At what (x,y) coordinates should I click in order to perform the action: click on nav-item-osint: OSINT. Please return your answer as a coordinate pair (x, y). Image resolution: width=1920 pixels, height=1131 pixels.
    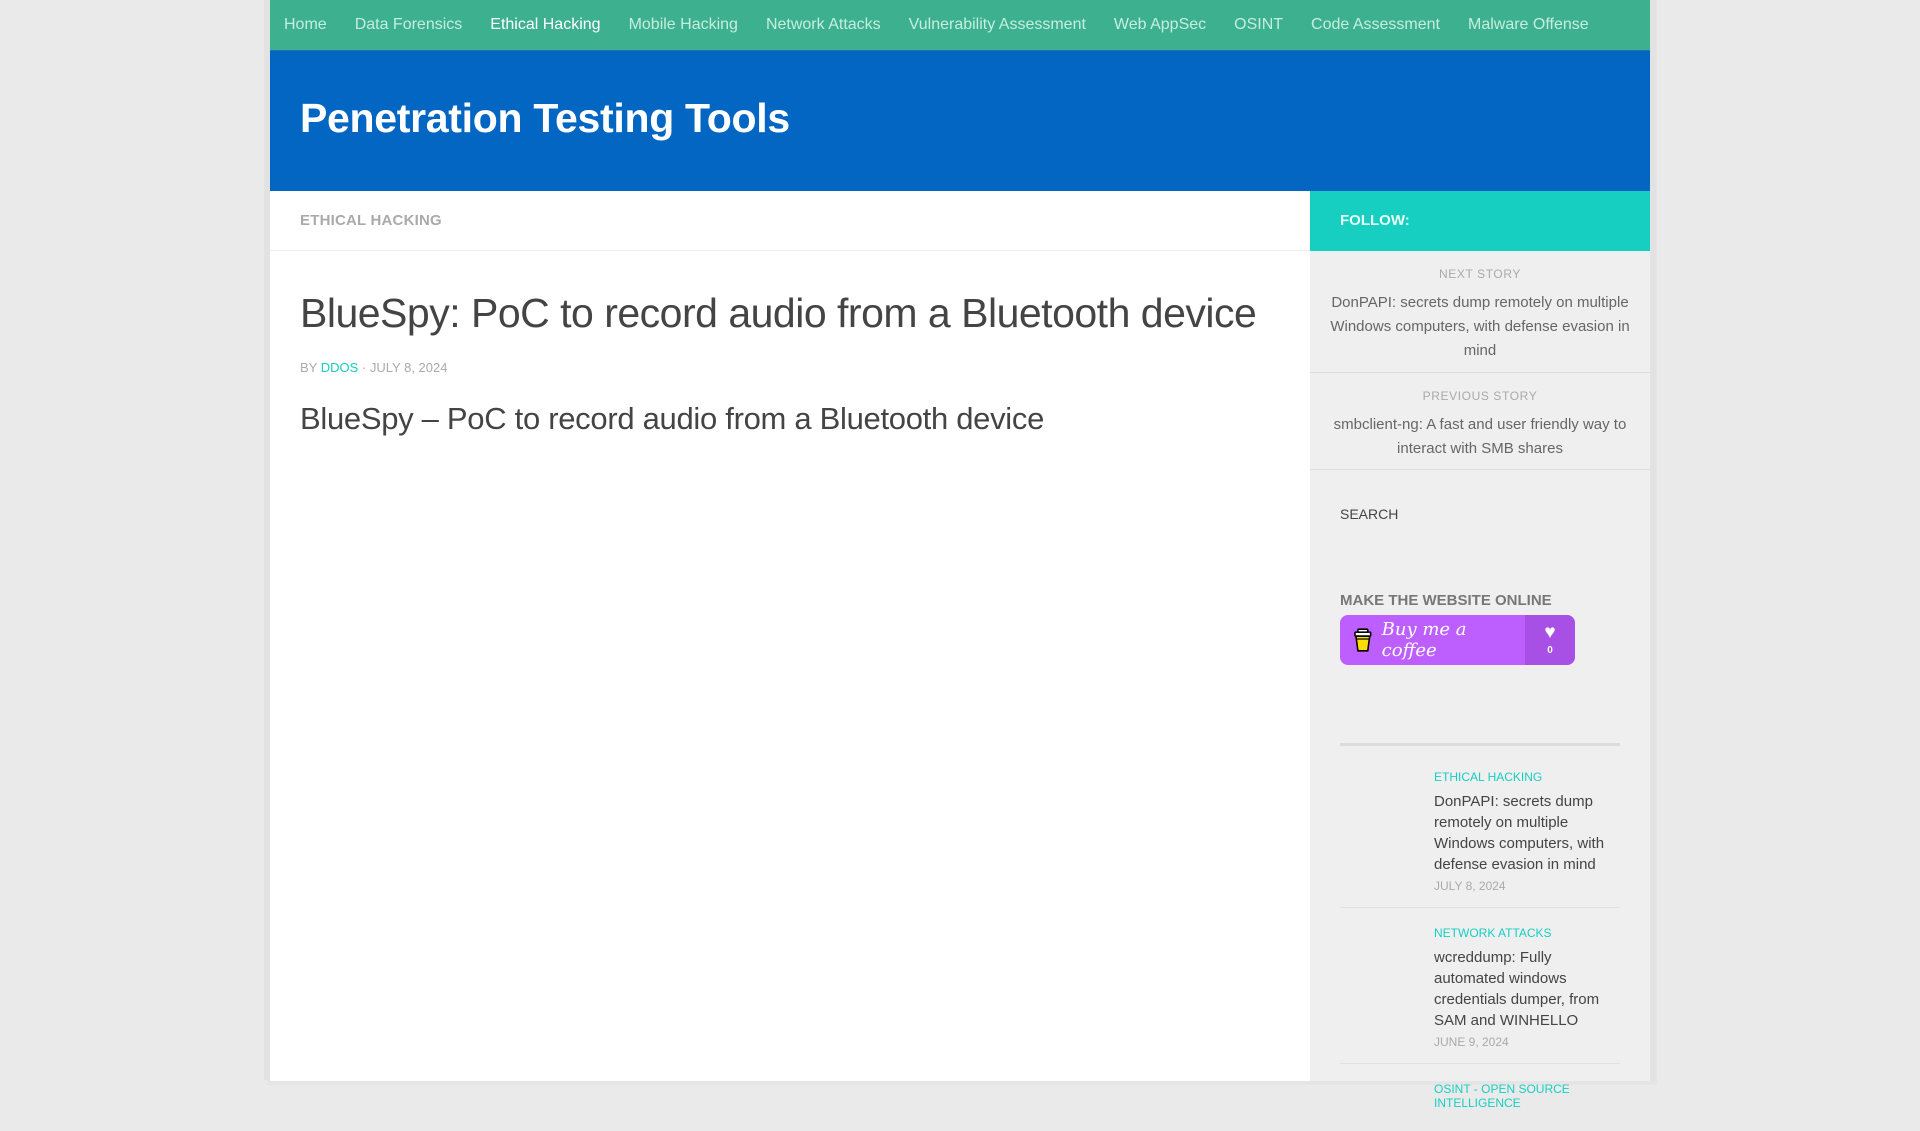
    Looking at the image, I should click on (1258, 25).